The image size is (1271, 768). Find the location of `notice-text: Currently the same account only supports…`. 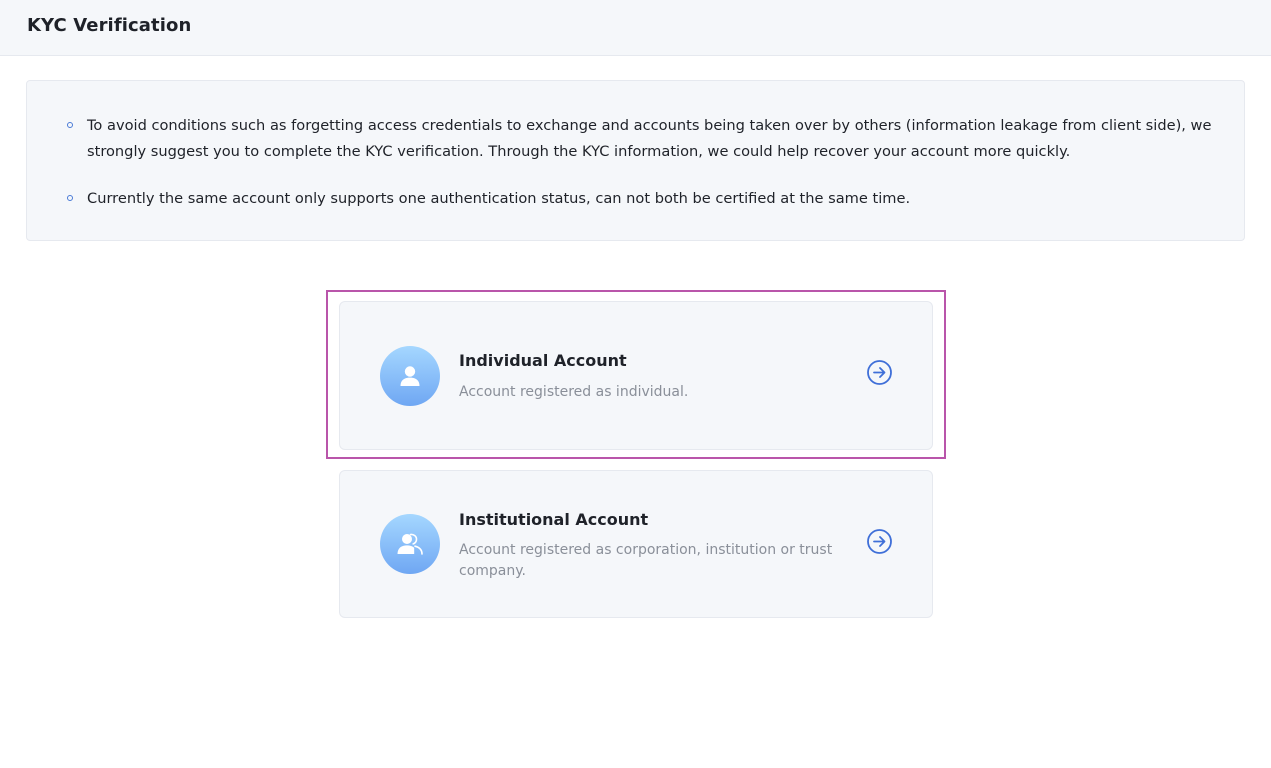

notice-text: Currently the same account only supports… is located at coordinates (499, 198).